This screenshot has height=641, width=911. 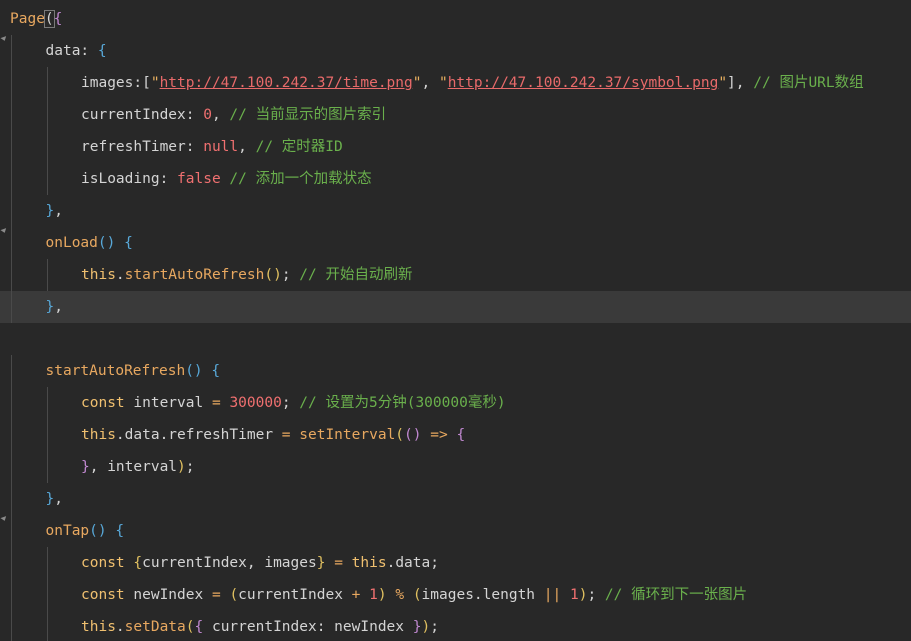 What do you see at coordinates (455, 19) in the screenshot?
I see `code-line: Page({` at bounding box center [455, 19].